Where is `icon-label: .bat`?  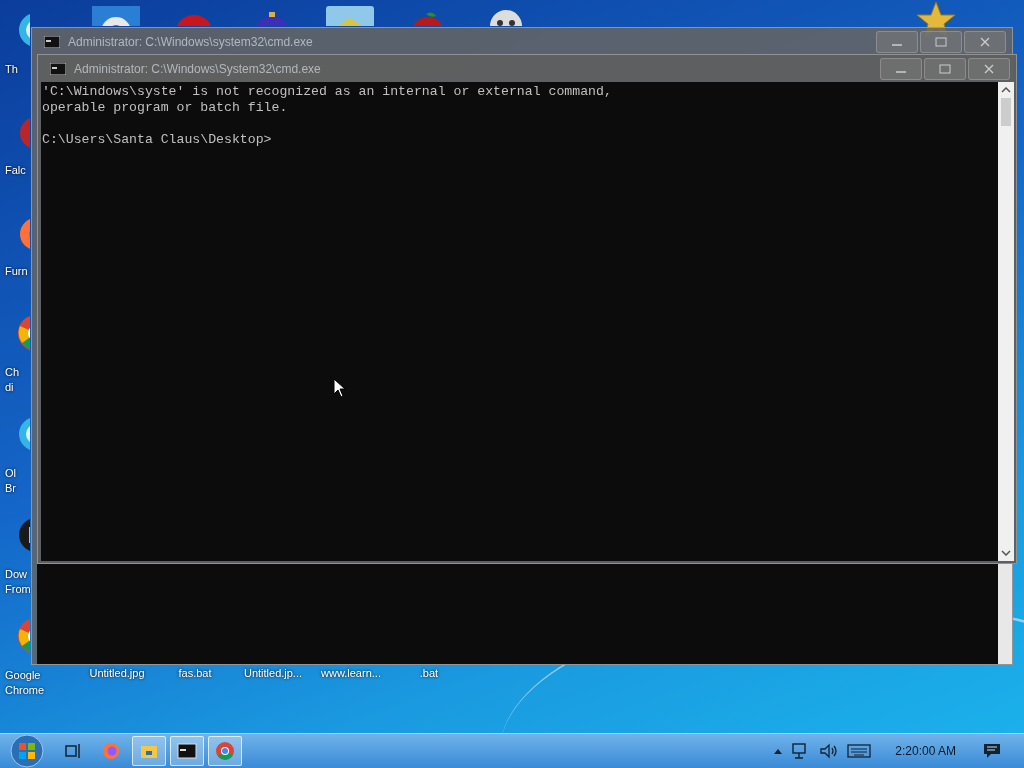
icon-label: .bat is located at coordinates (429, 673).